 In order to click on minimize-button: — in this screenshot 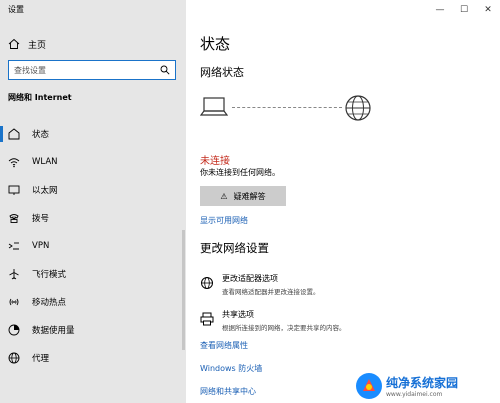, I will do `click(440, 10)`.